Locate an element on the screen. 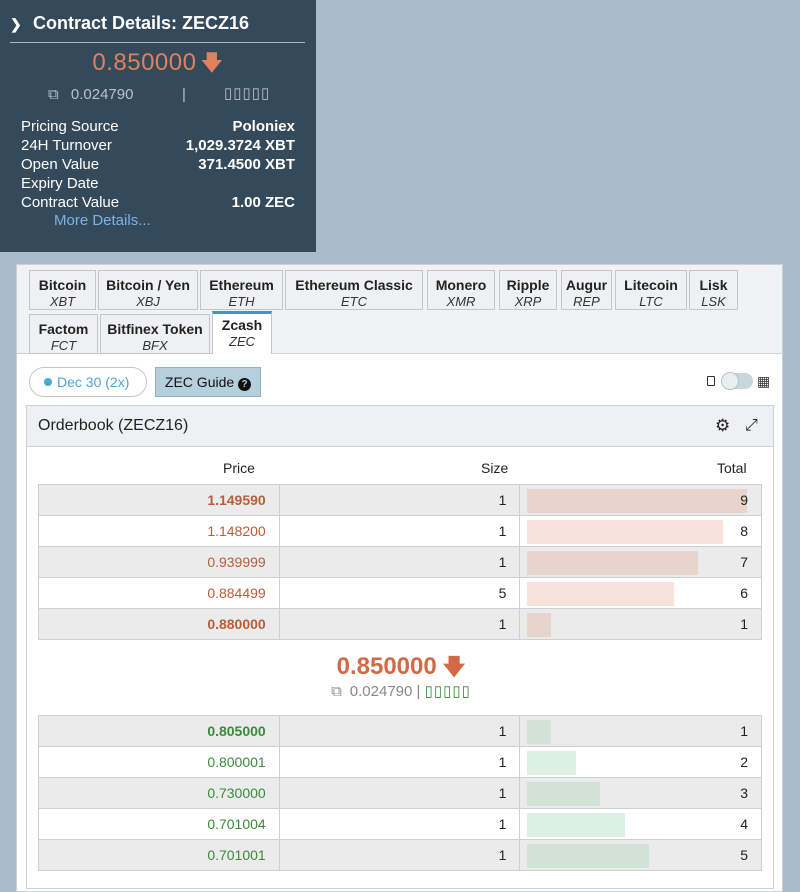 This screenshot has height=892, width=800. arrow-down-icon: 🡇 is located at coordinates (454, 666).